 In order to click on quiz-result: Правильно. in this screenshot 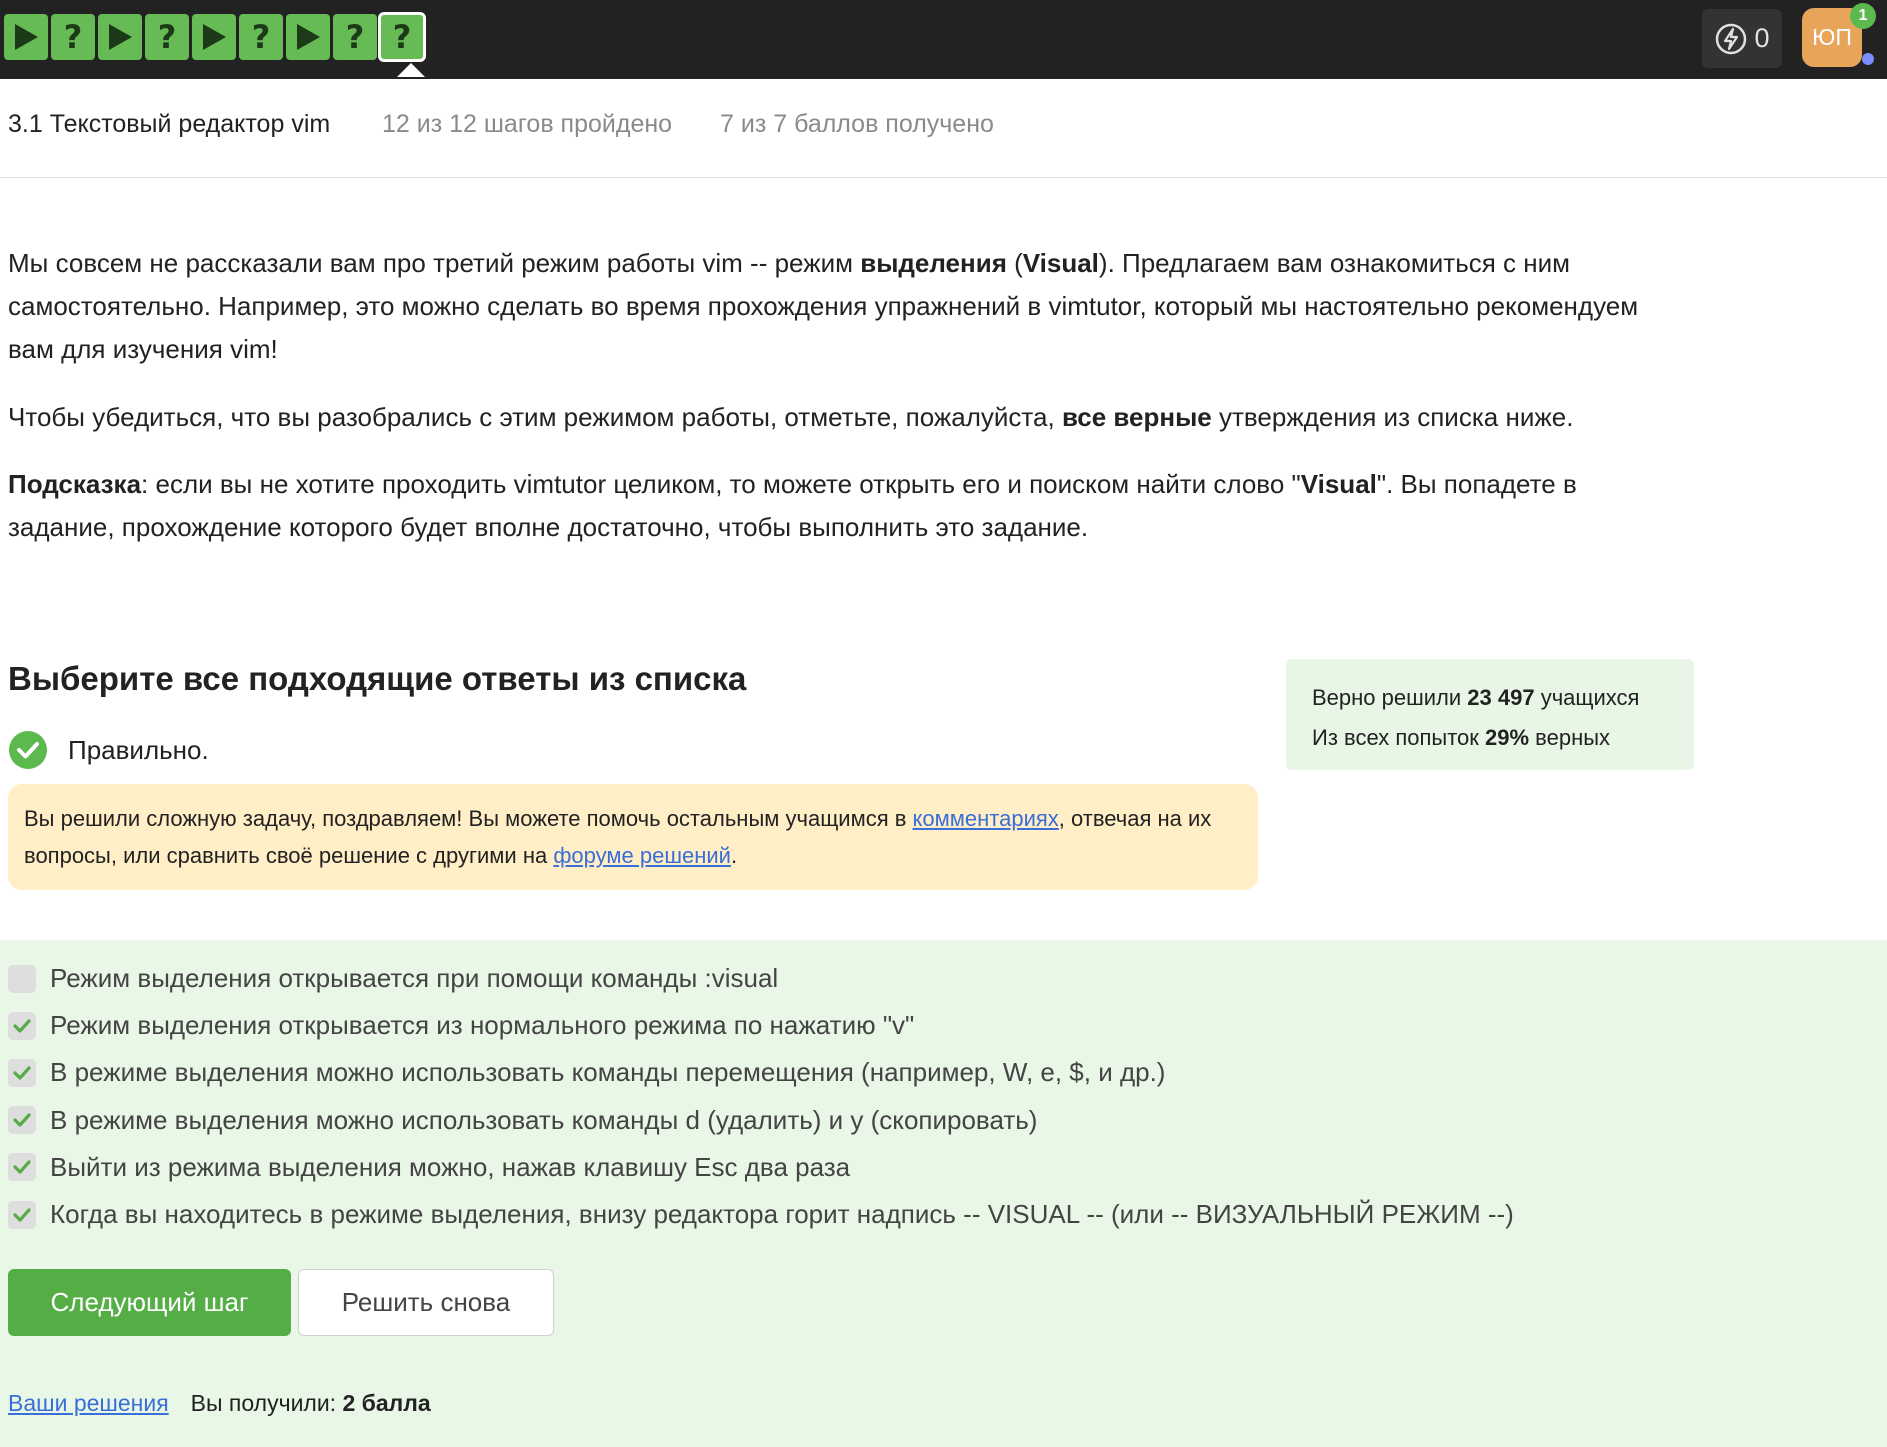, I will do `click(108, 750)`.